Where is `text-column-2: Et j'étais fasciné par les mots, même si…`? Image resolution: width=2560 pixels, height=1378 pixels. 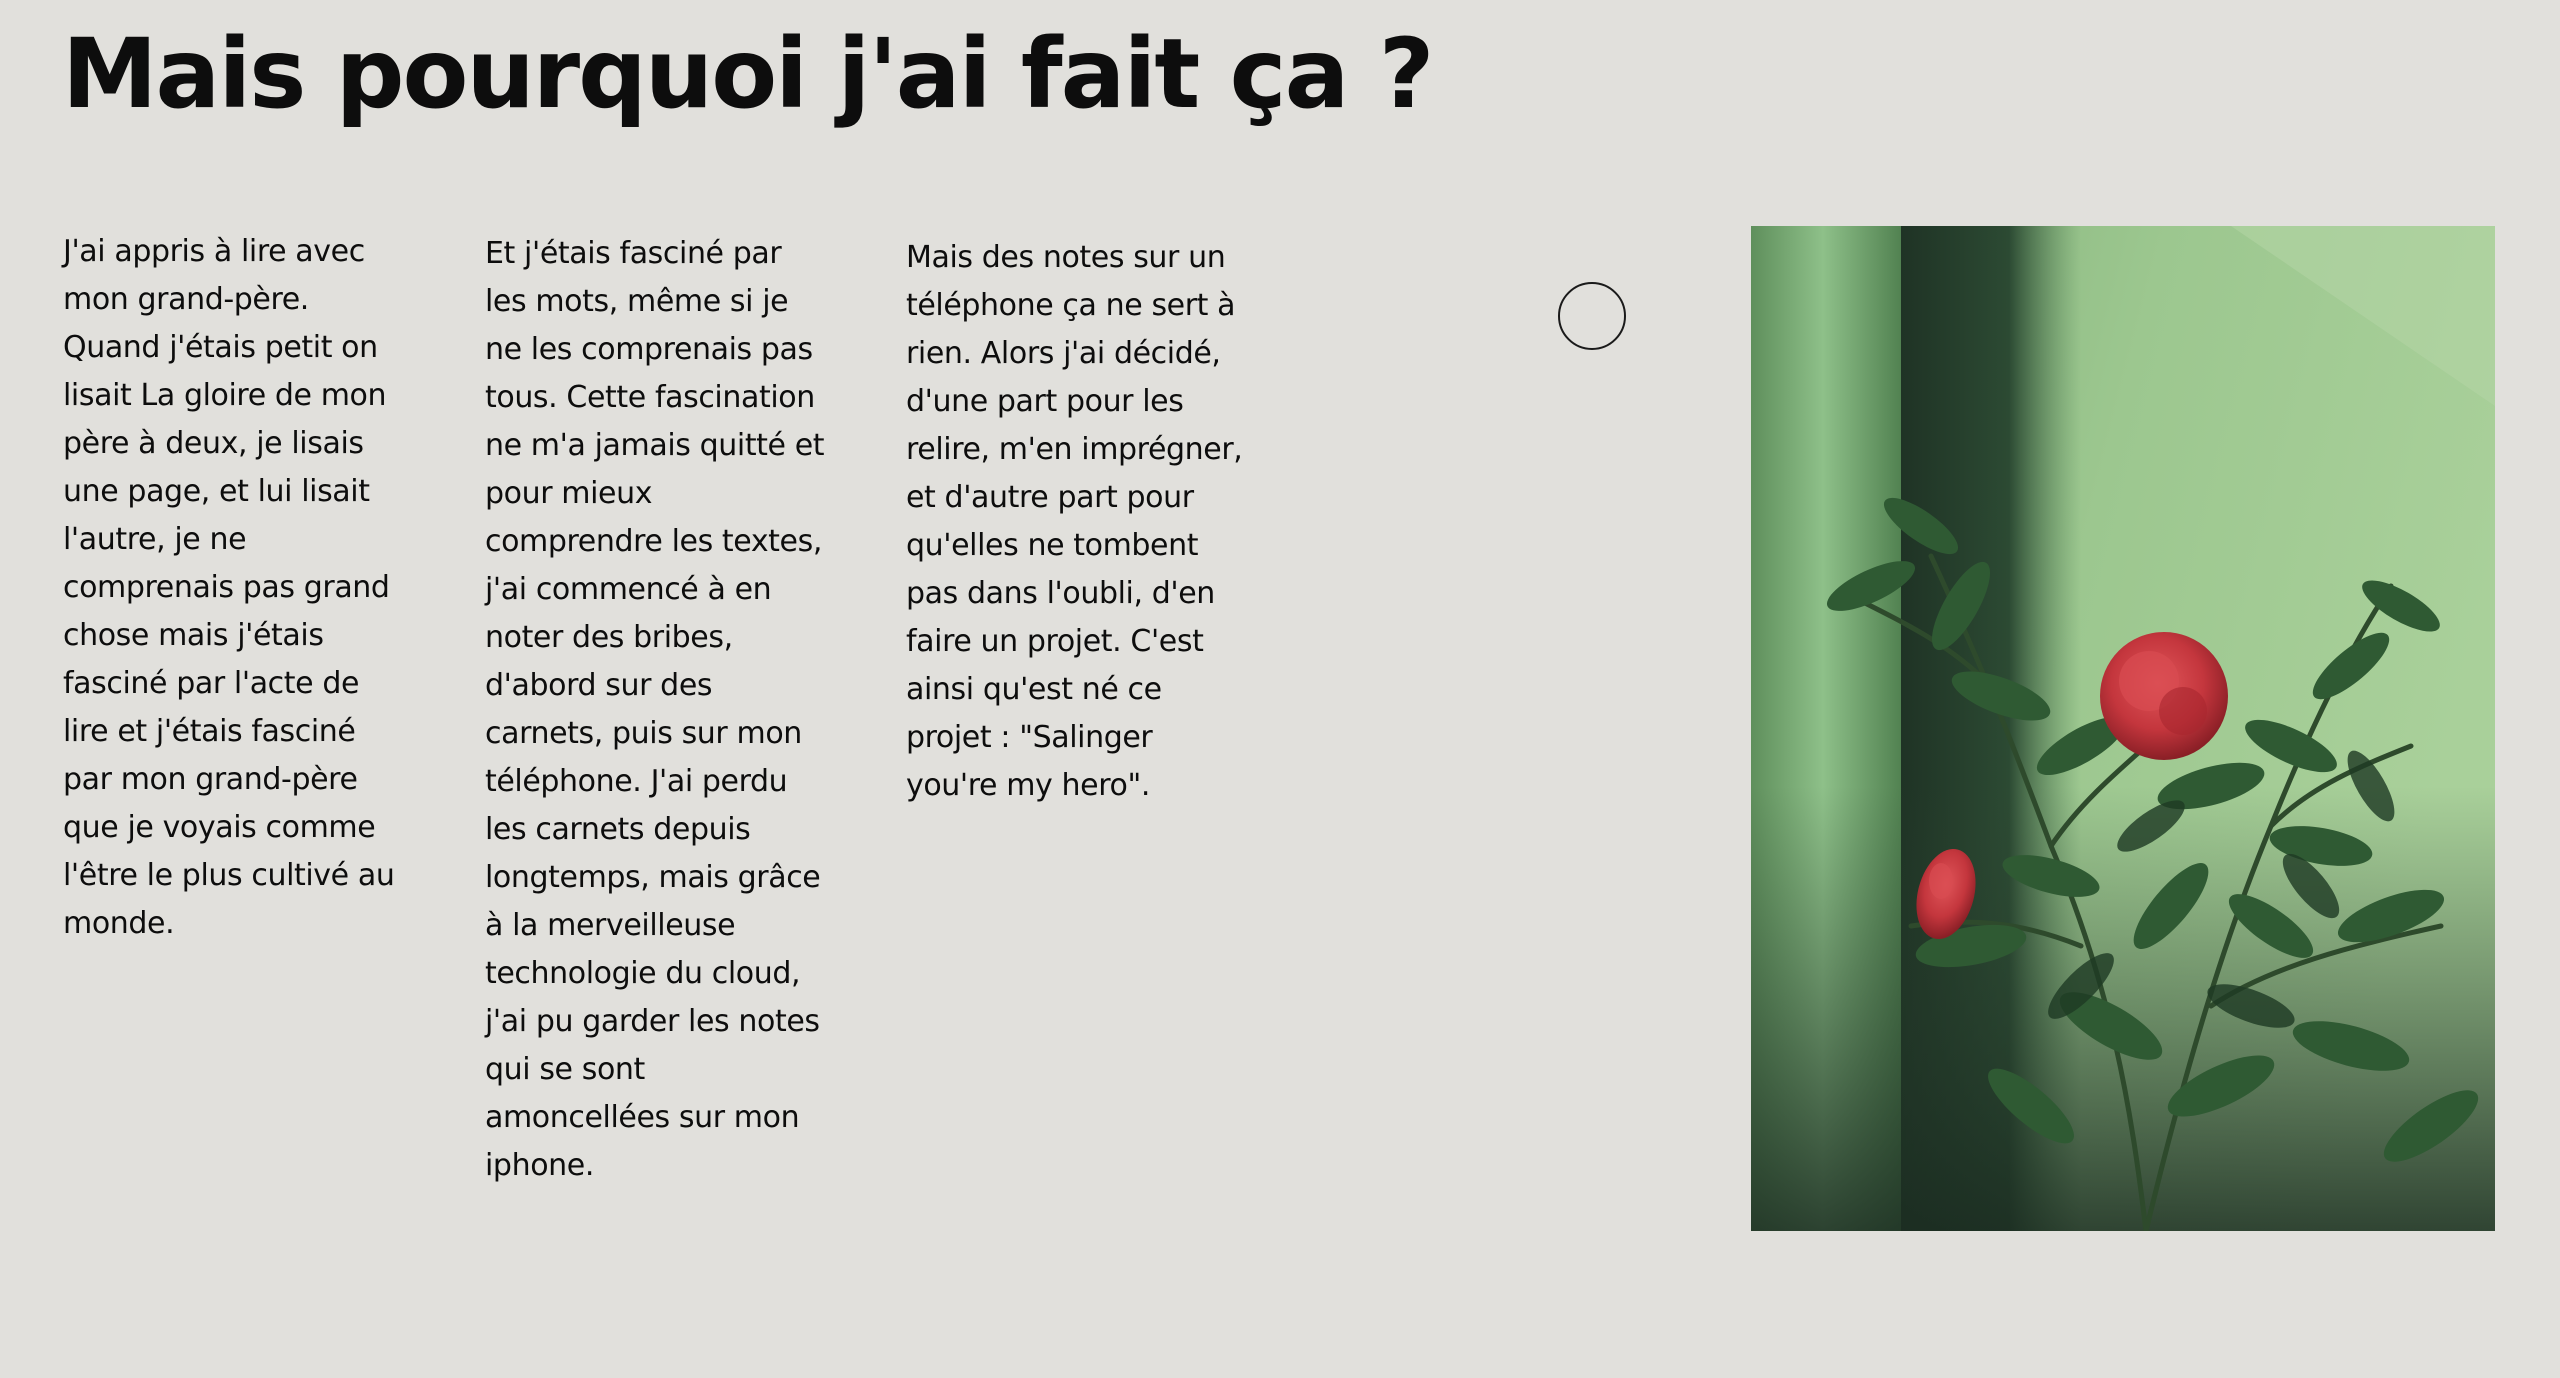
text-column-2: Et j'étais fasciné par les mots, même si… is located at coordinates (655, 709).